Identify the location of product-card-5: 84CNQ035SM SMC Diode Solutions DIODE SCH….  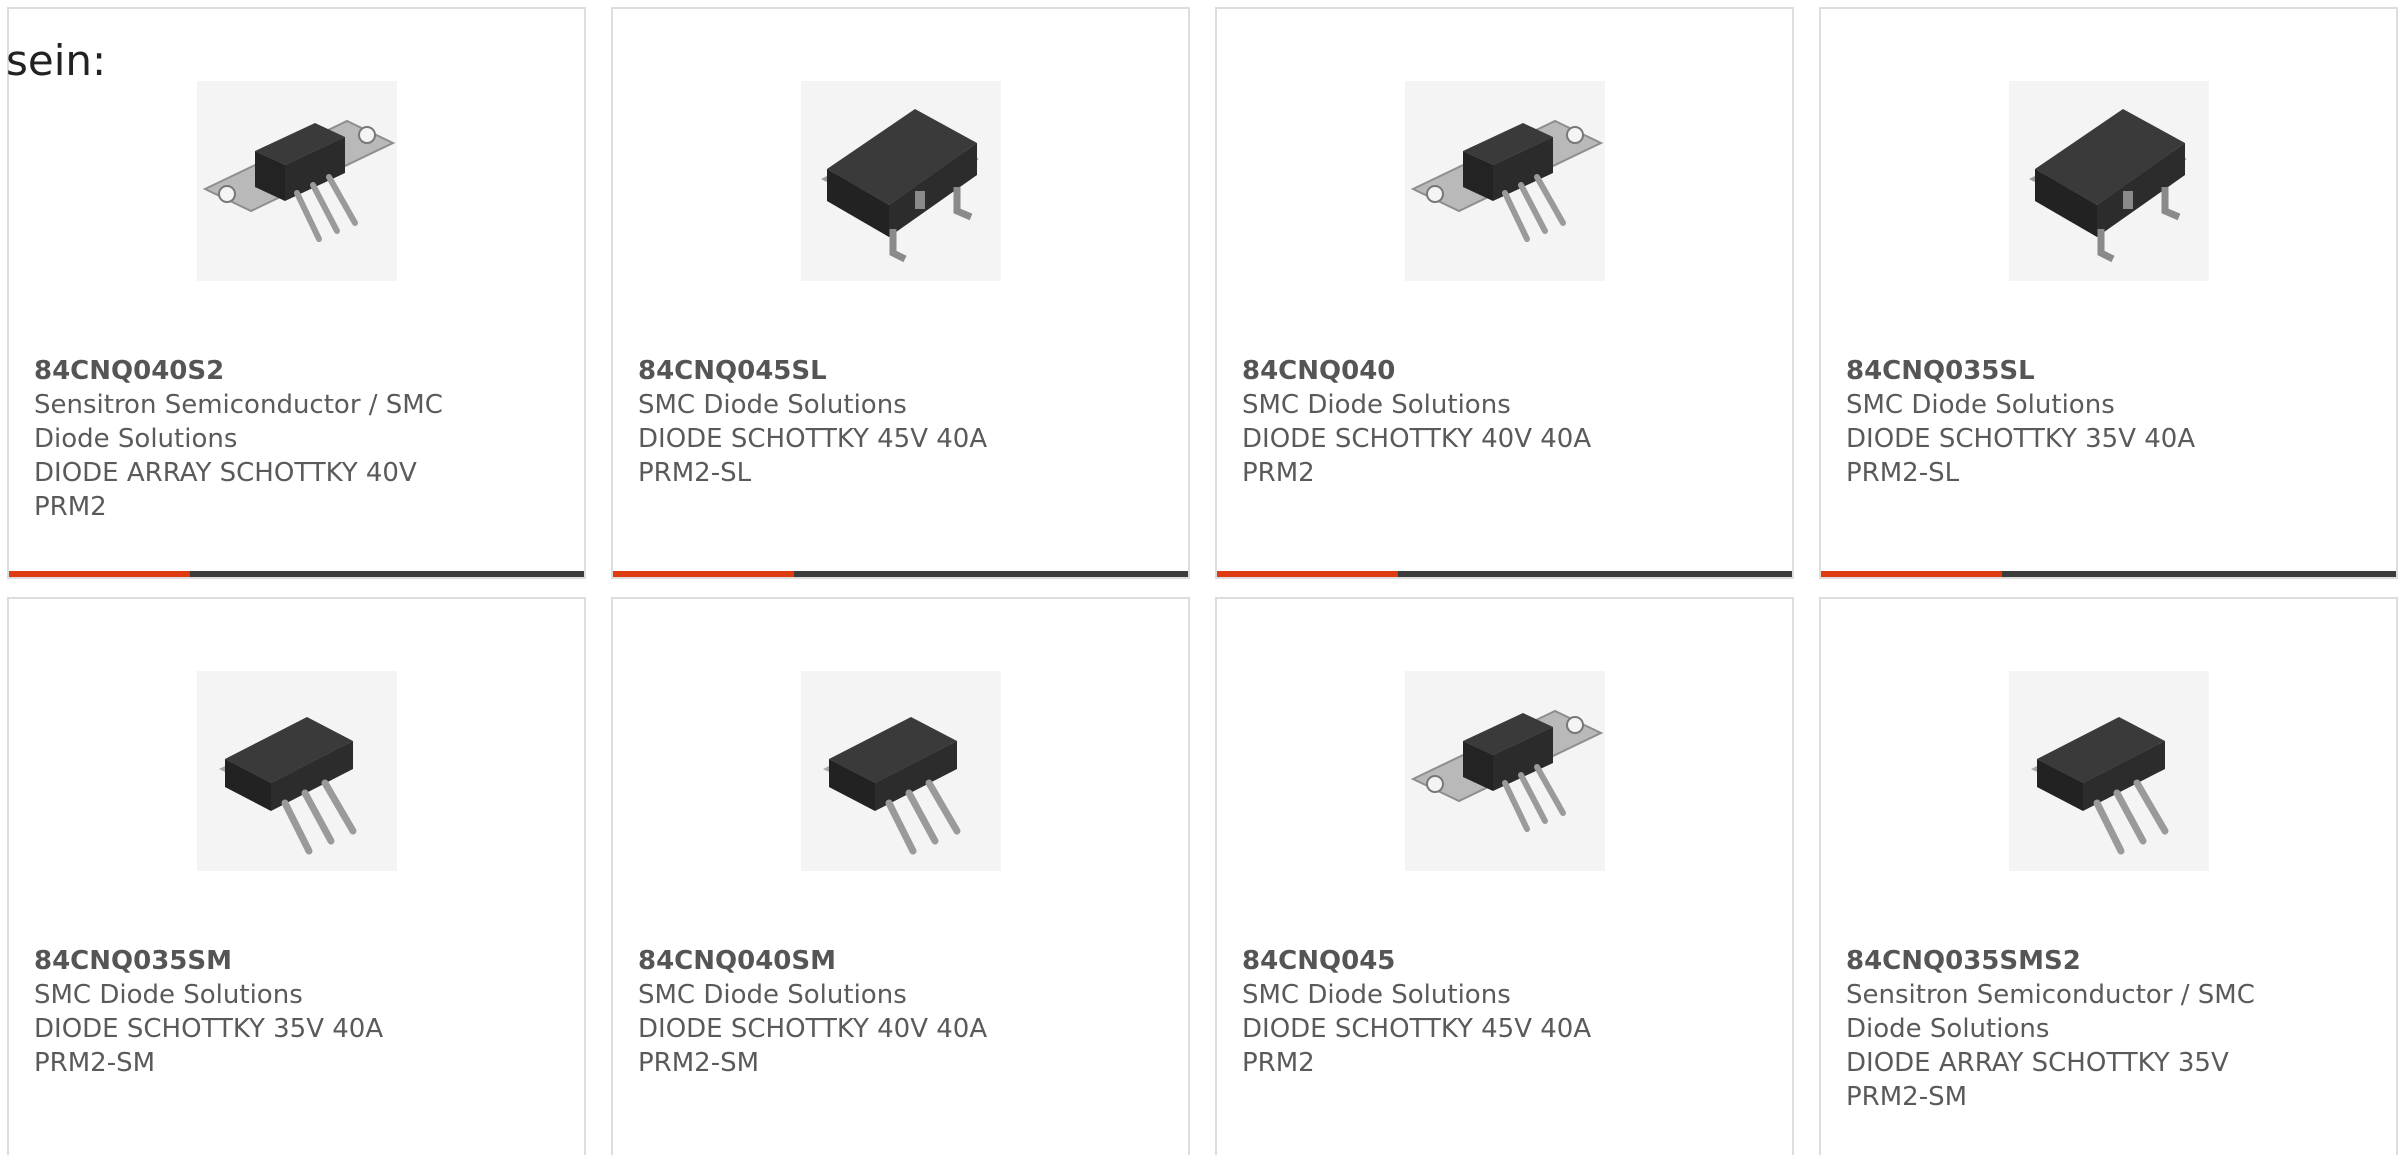
(296, 876).